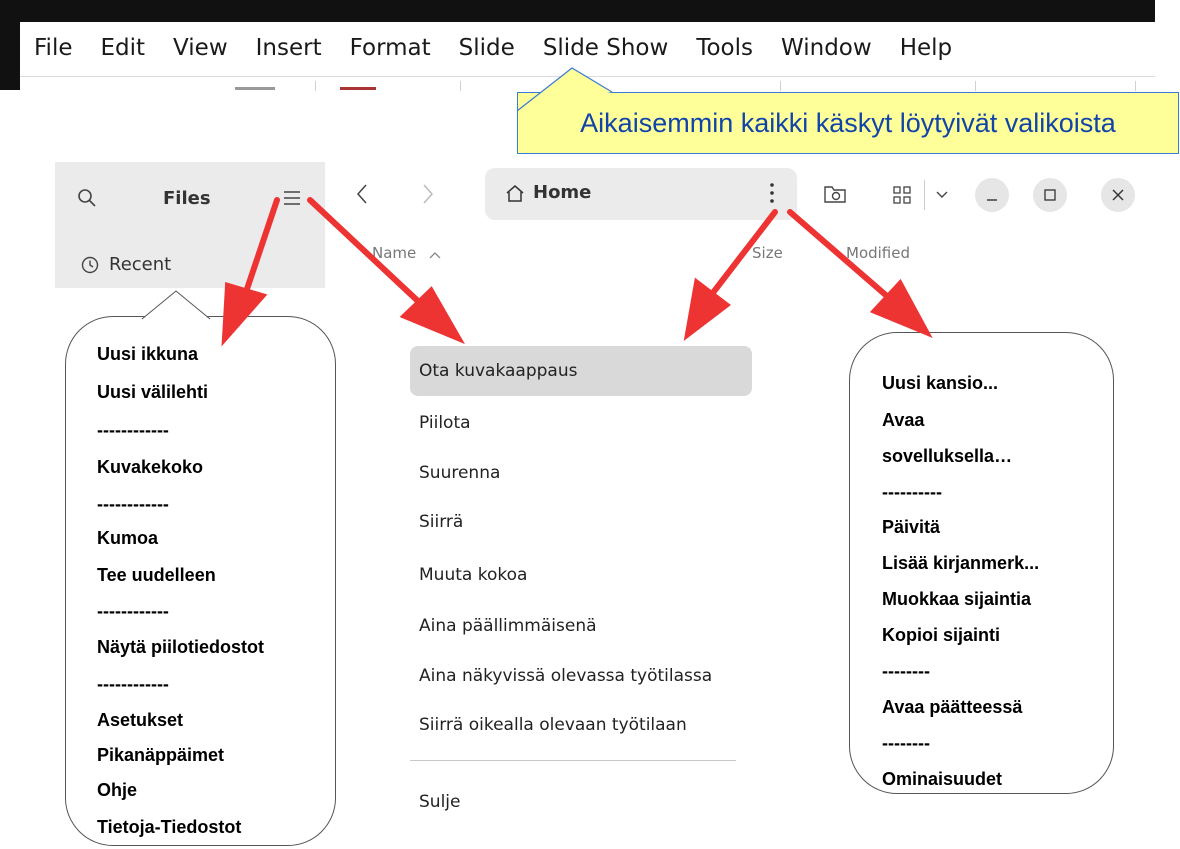 This screenshot has height=849, width=1180. What do you see at coordinates (90, 264) in the screenshot?
I see `clock-icon` at bounding box center [90, 264].